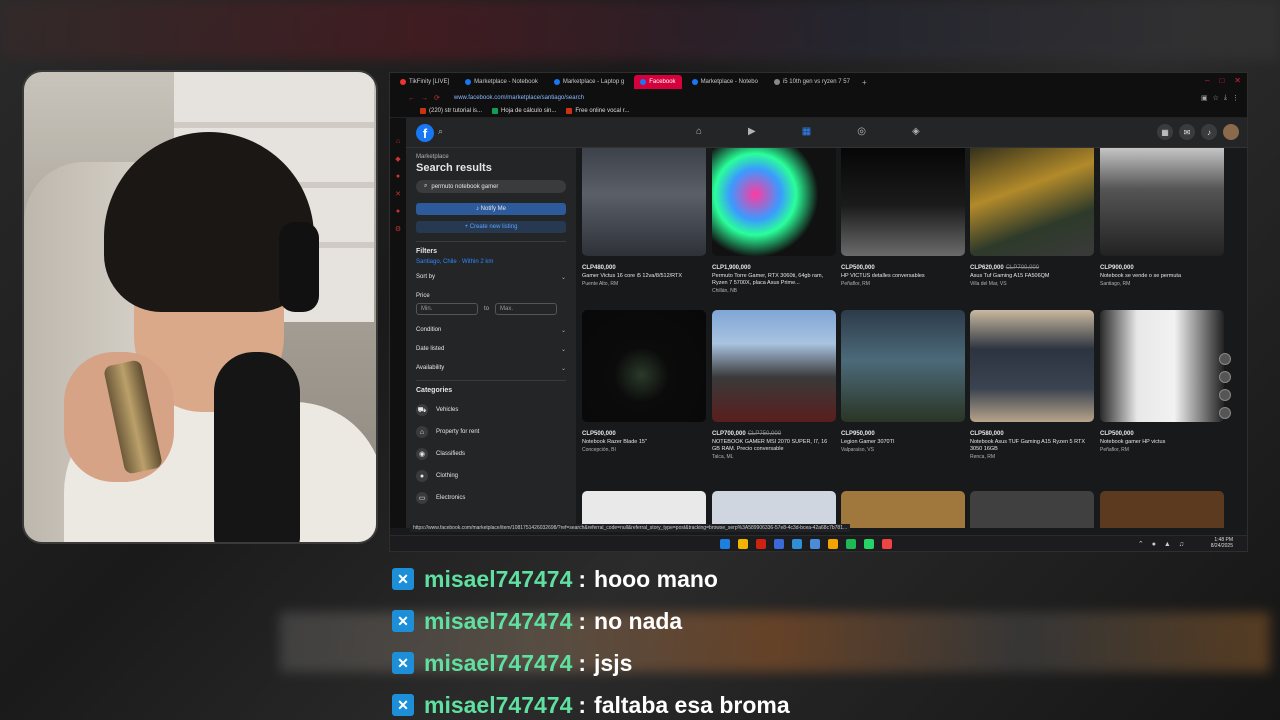 Image resolution: width=1280 pixels, height=720 pixels. Describe the element at coordinates (861, 131) in the screenshot. I see `groups-nav-icon: ◎` at that location.